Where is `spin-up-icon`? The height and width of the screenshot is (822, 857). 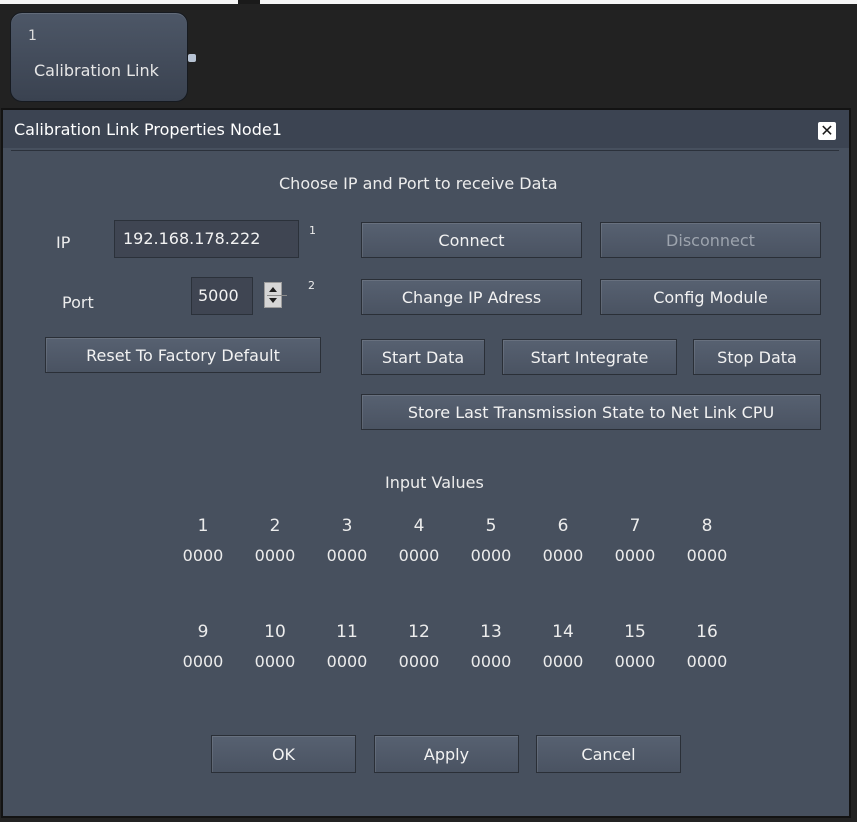 spin-up-icon is located at coordinates (273, 289).